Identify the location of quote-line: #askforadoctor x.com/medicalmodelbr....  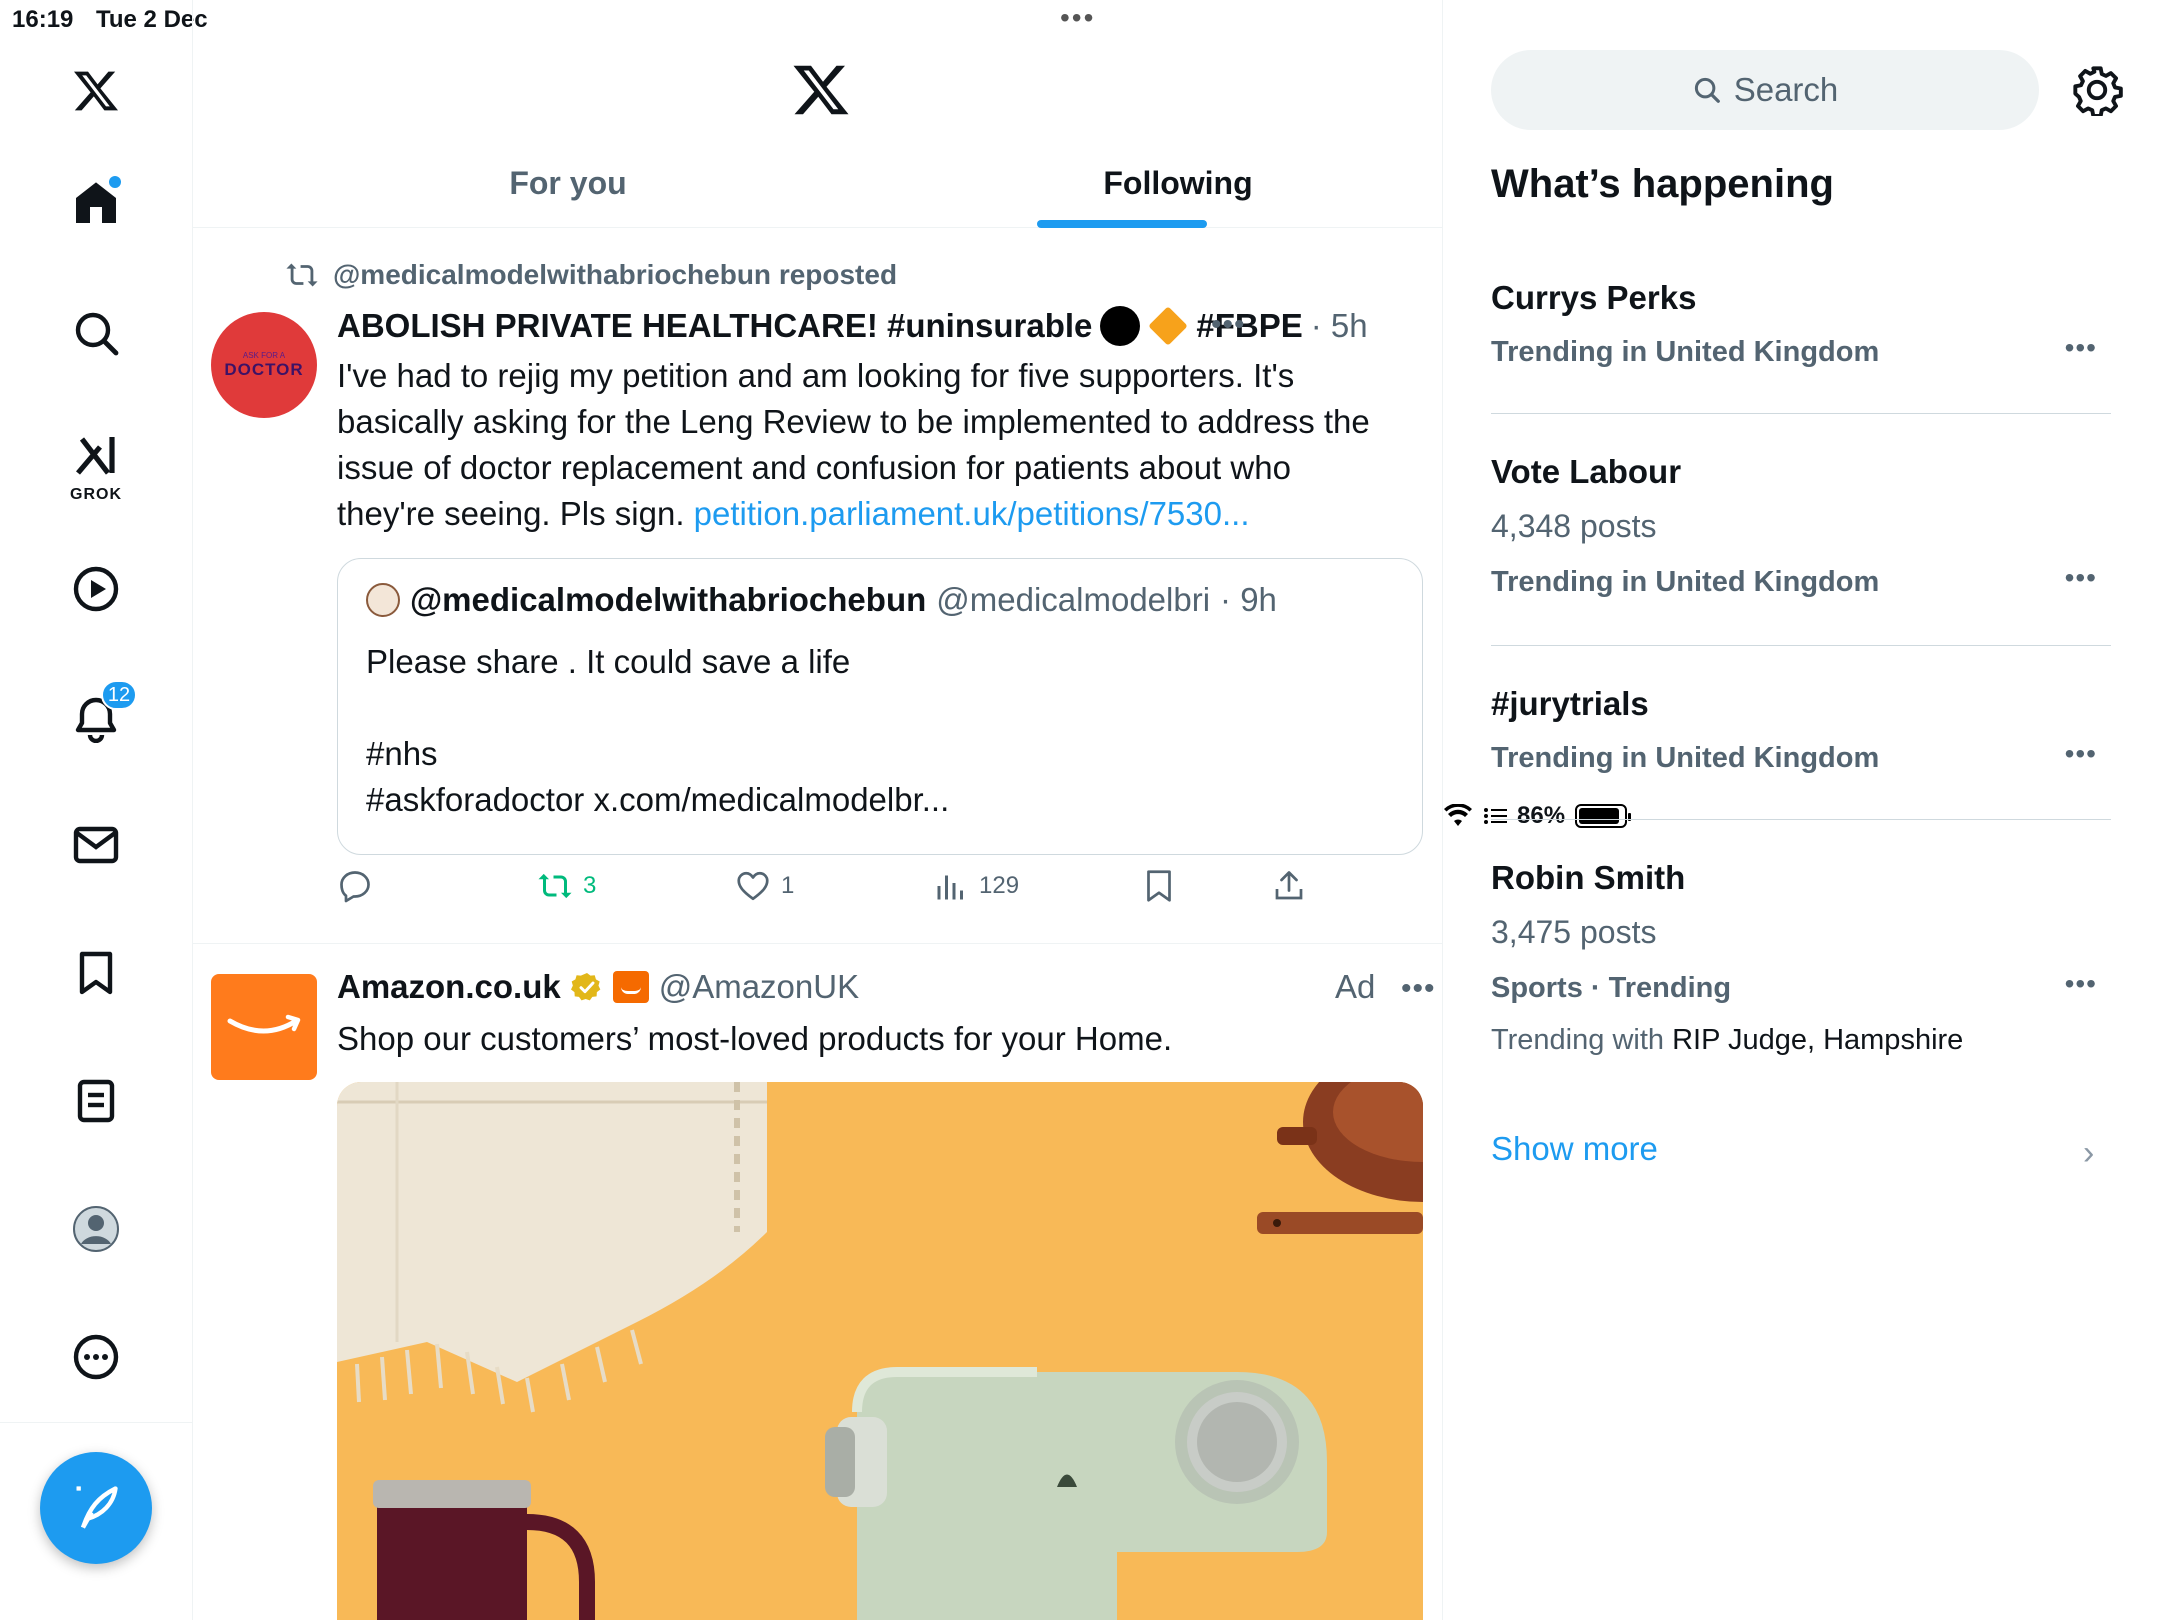
(658, 799).